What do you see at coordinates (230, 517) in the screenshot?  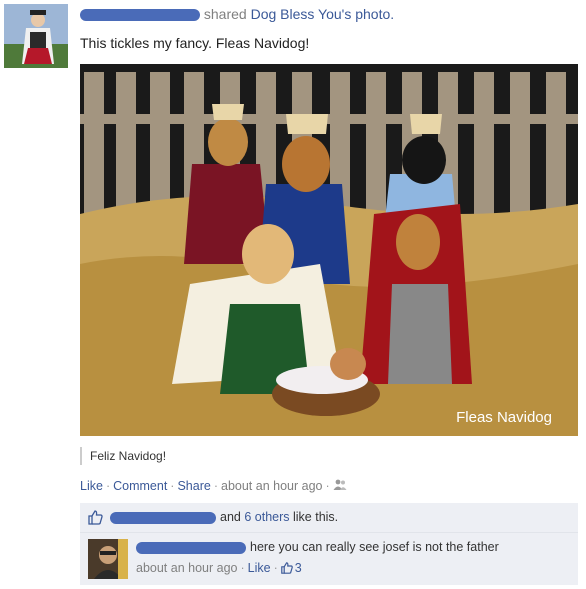 I see `likes-connector: and` at bounding box center [230, 517].